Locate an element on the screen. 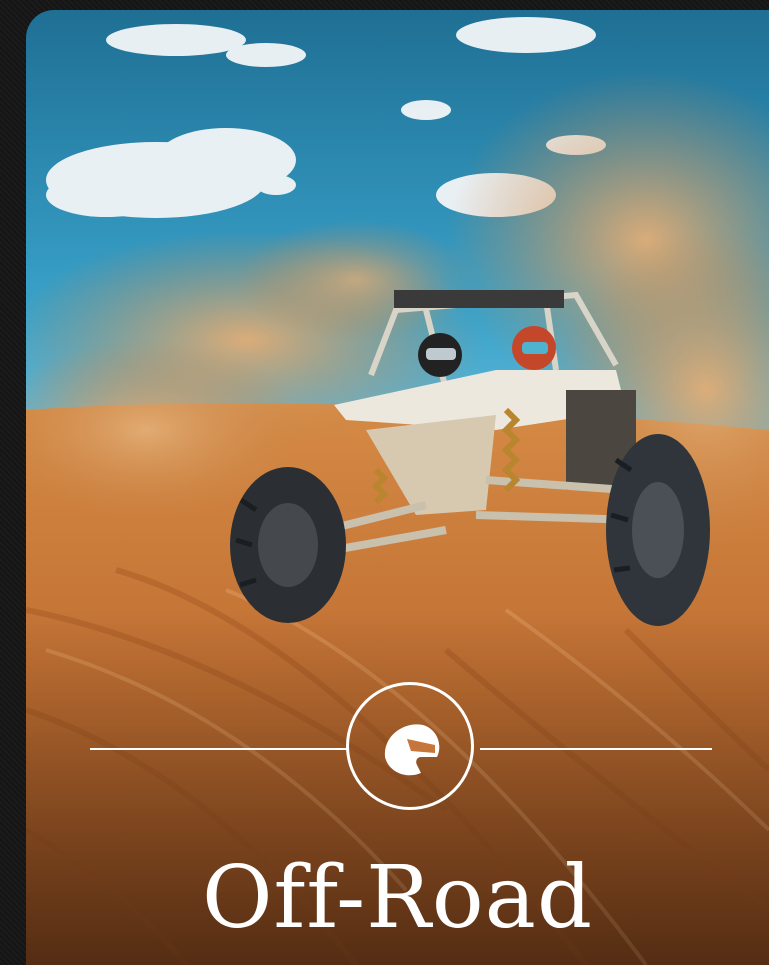 Image resolution: width=769 pixels, height=965 pixels. card-title: Off-Road is located at coordinates (397, 898).